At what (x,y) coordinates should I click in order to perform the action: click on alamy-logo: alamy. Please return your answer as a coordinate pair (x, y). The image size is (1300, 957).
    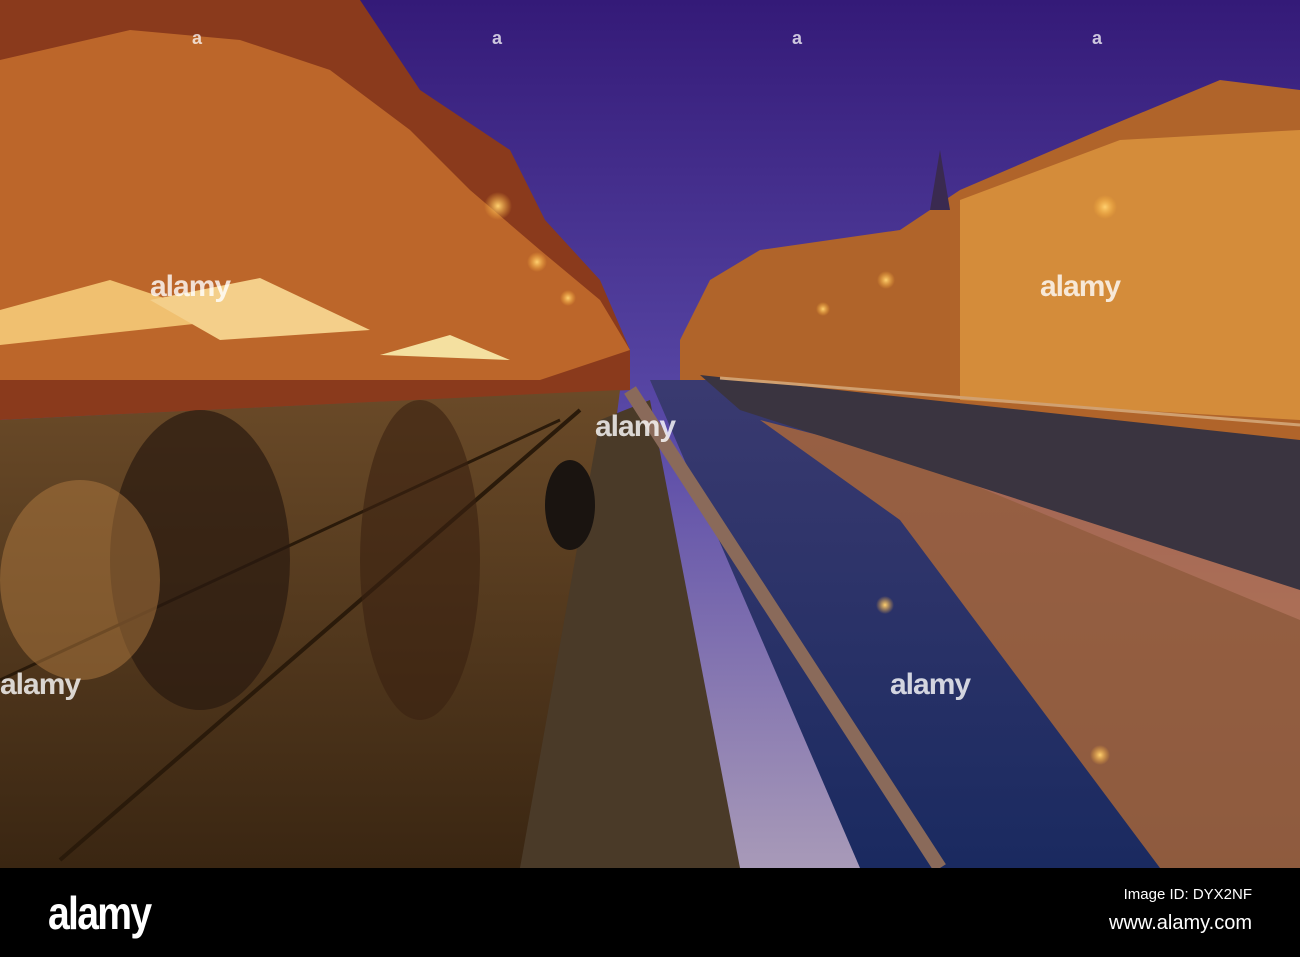
    Looking at the image, I should click on (100, 913).